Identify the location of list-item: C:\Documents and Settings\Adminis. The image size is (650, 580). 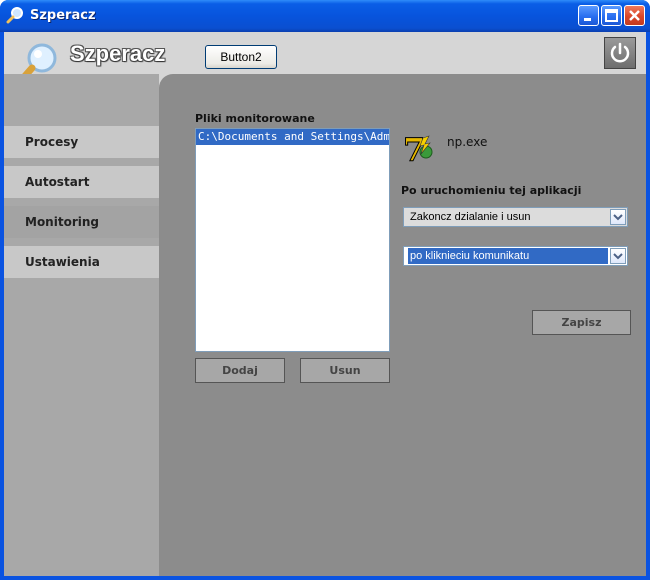
(292, 137).